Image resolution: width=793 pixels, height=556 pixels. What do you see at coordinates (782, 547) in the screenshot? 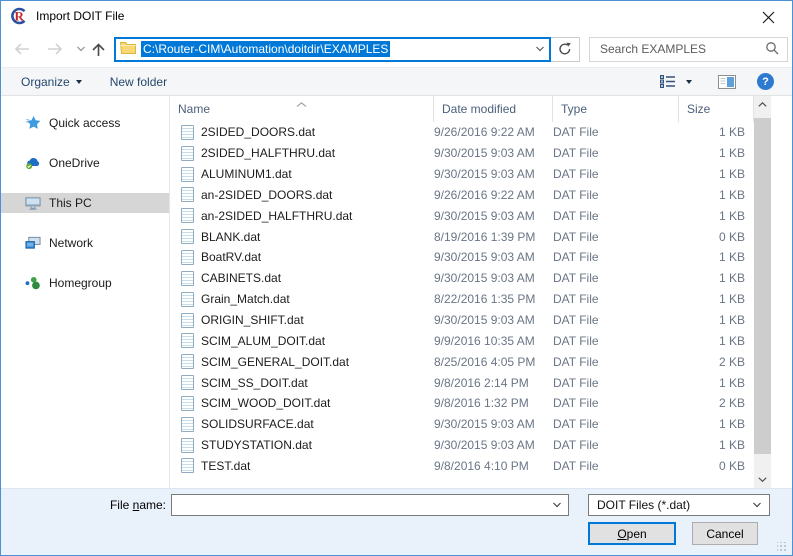
I see `resize-grip` at bounding box center [782, 547].